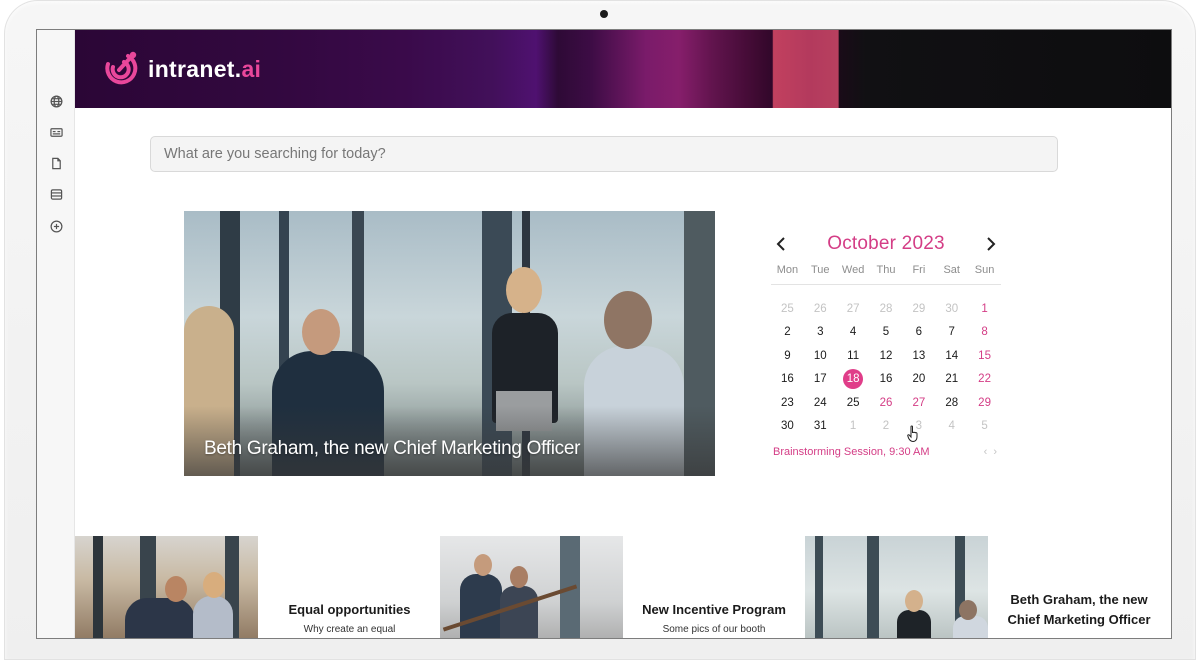 Image resolution: width=1200 pixels, height=660 pixels. I want to click on calendar-day: 17, so click(820, 380).